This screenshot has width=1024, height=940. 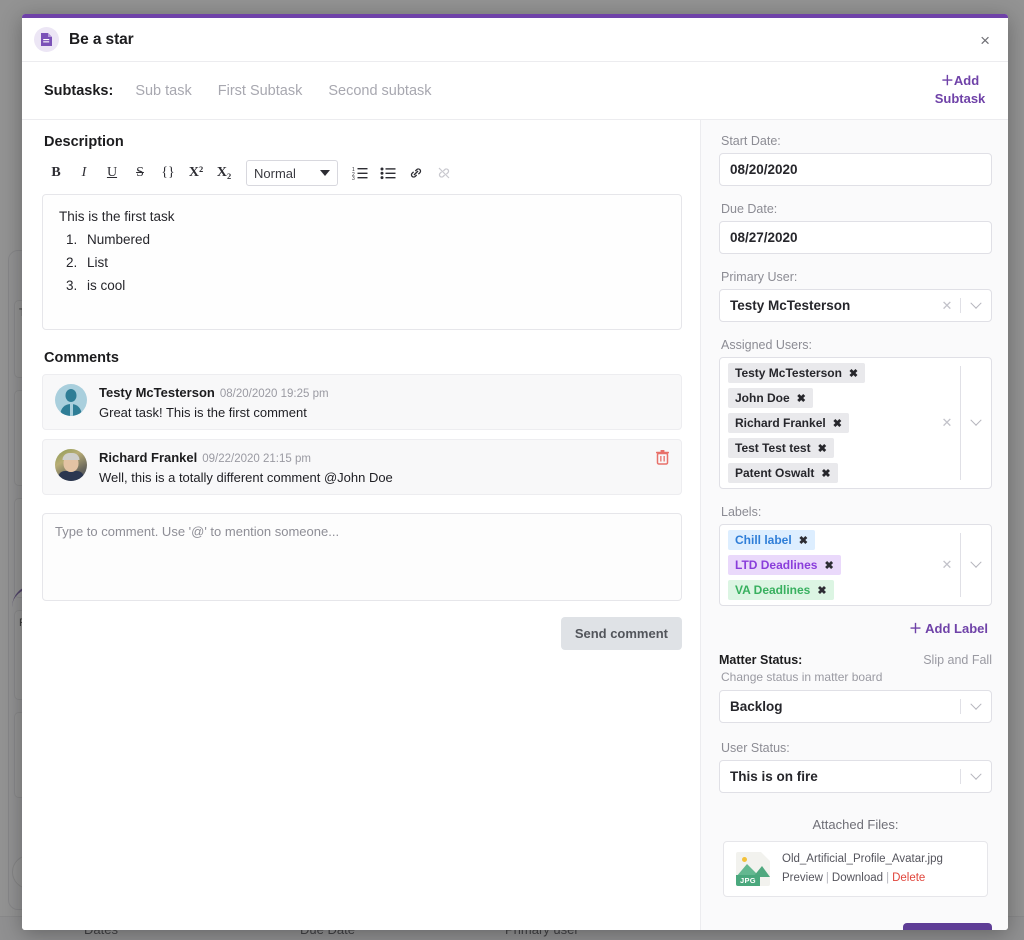 I want to click on preview-link: Preview, so click(x=802, y=878).